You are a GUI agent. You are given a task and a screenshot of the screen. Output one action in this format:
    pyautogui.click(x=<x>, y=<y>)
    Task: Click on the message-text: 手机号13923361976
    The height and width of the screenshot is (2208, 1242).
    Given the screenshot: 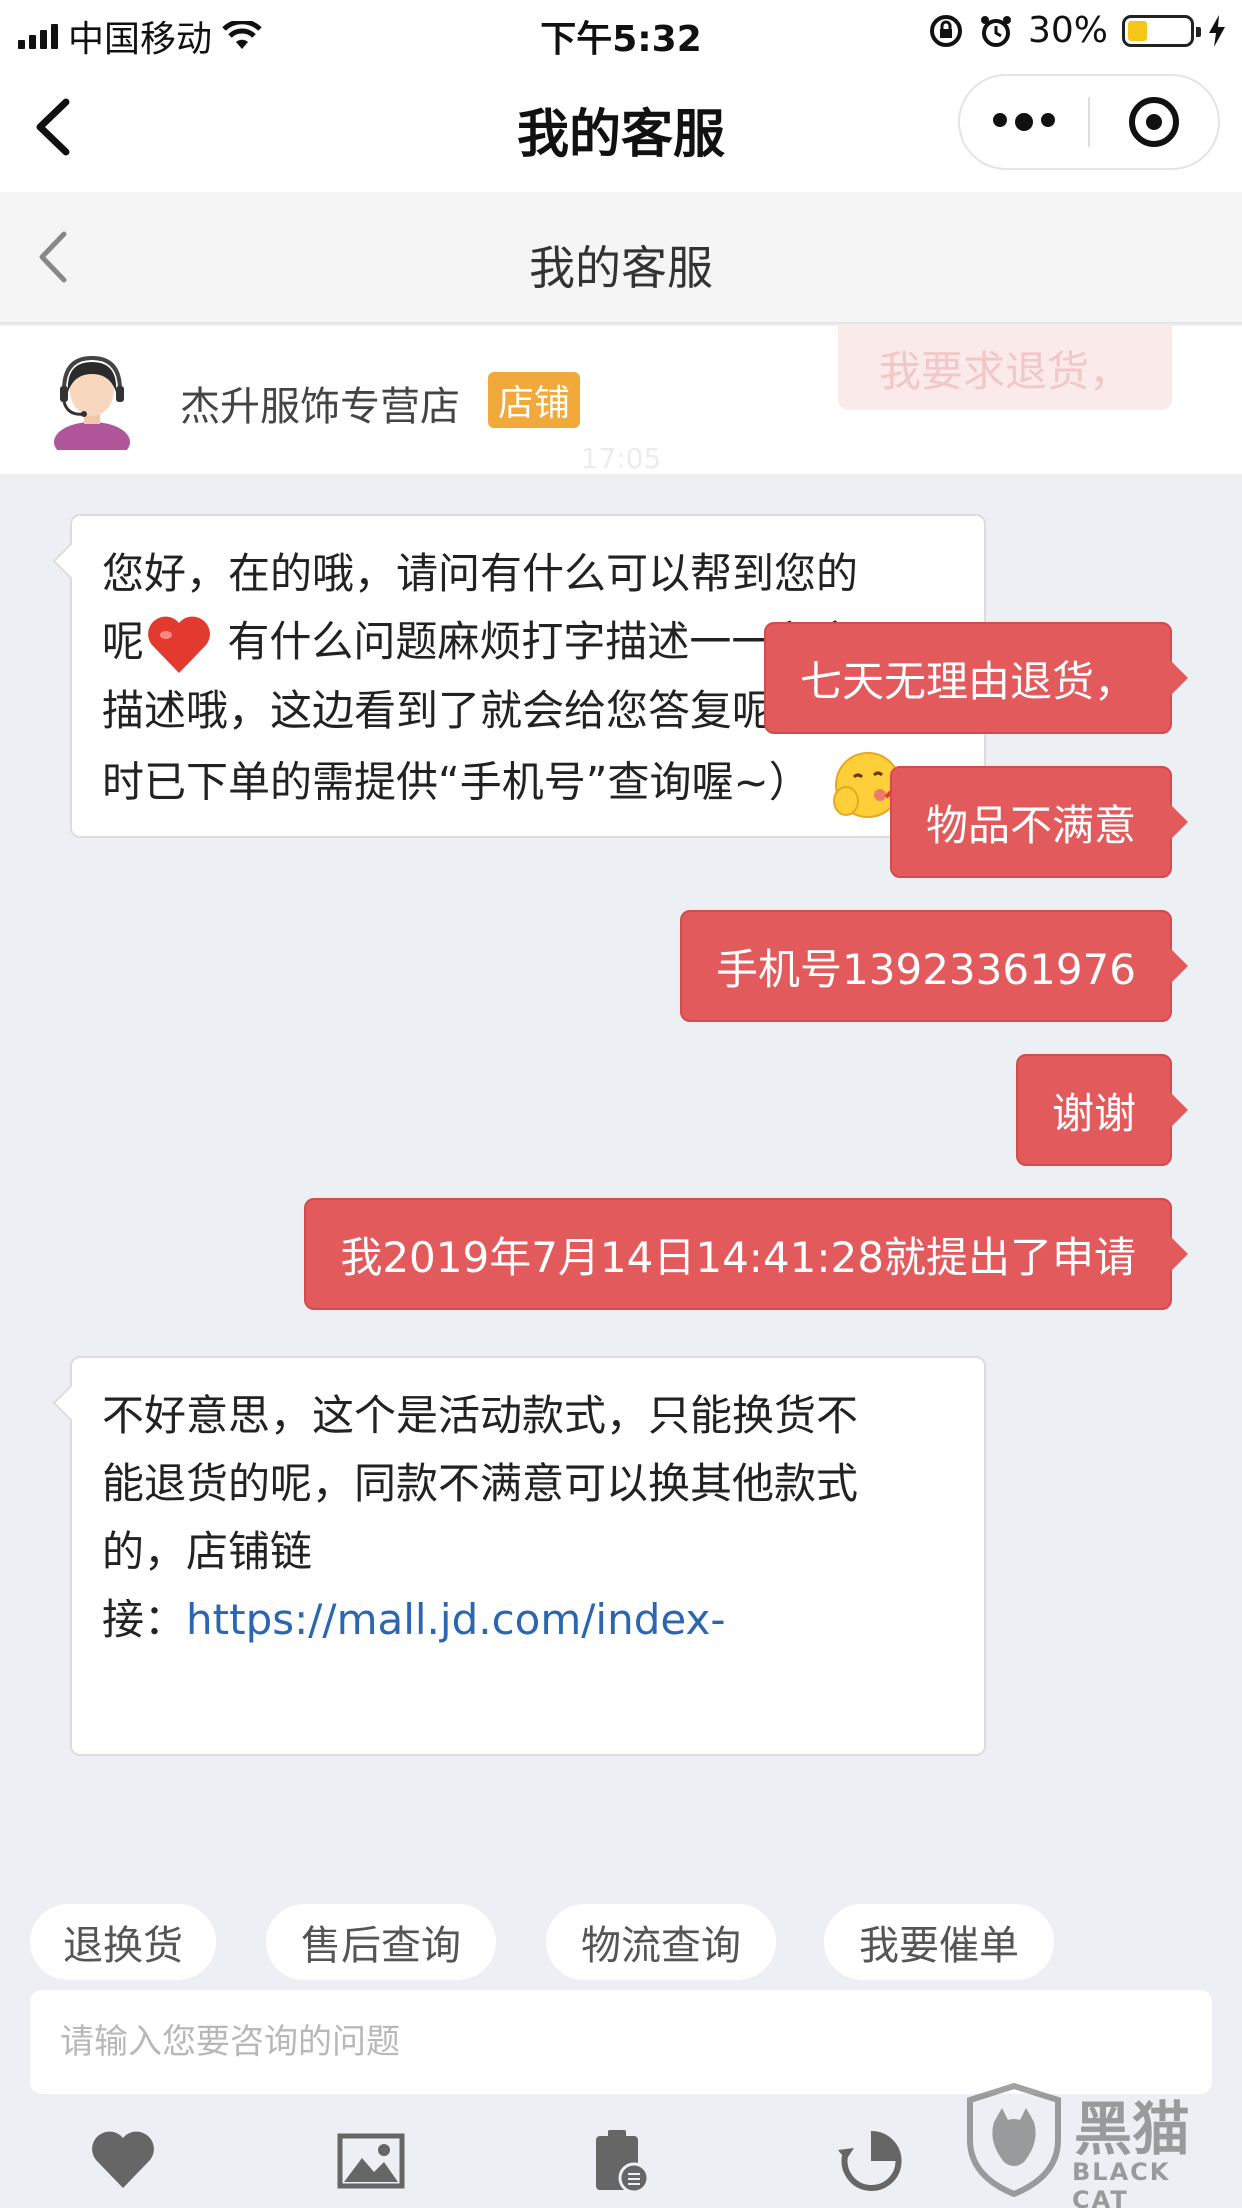 What is the action you would take?
    pyautogui.click(x=926, y=969)
    